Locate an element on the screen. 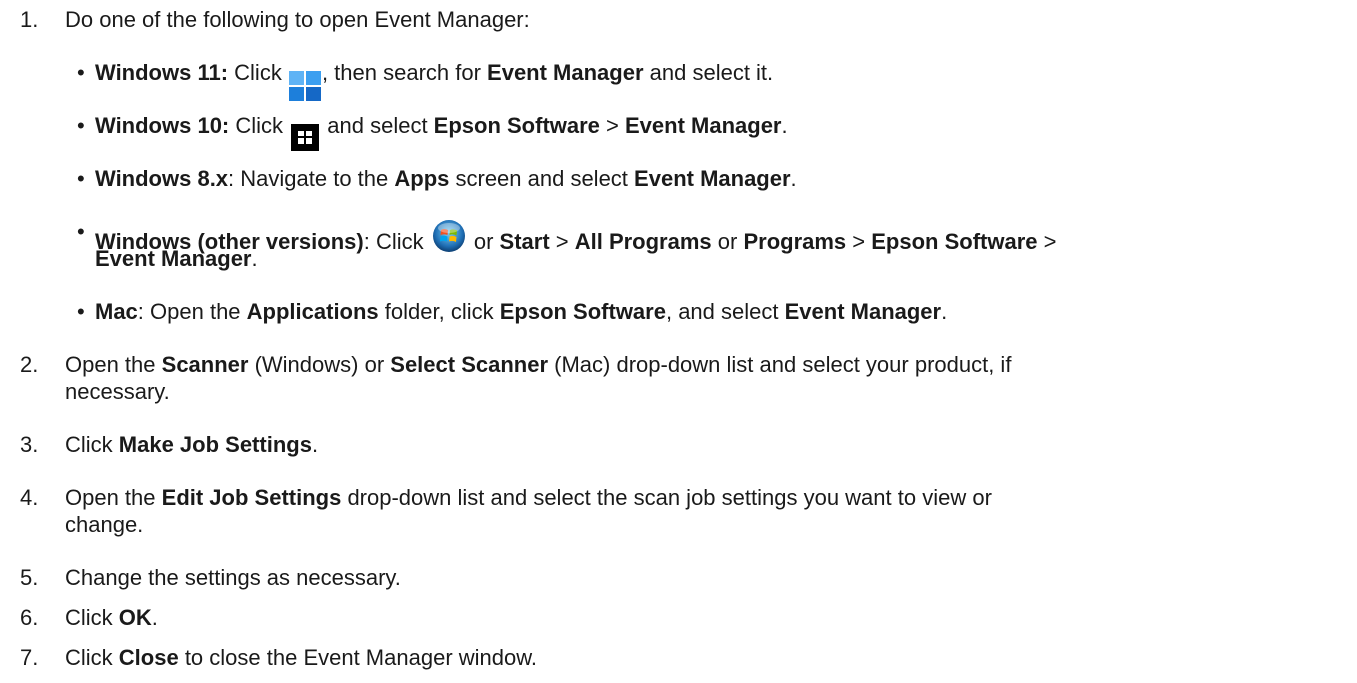 Image resolution: width=1357 pixels, height=683 pixels. step-number: 7. is located at coordinates (29, 657).